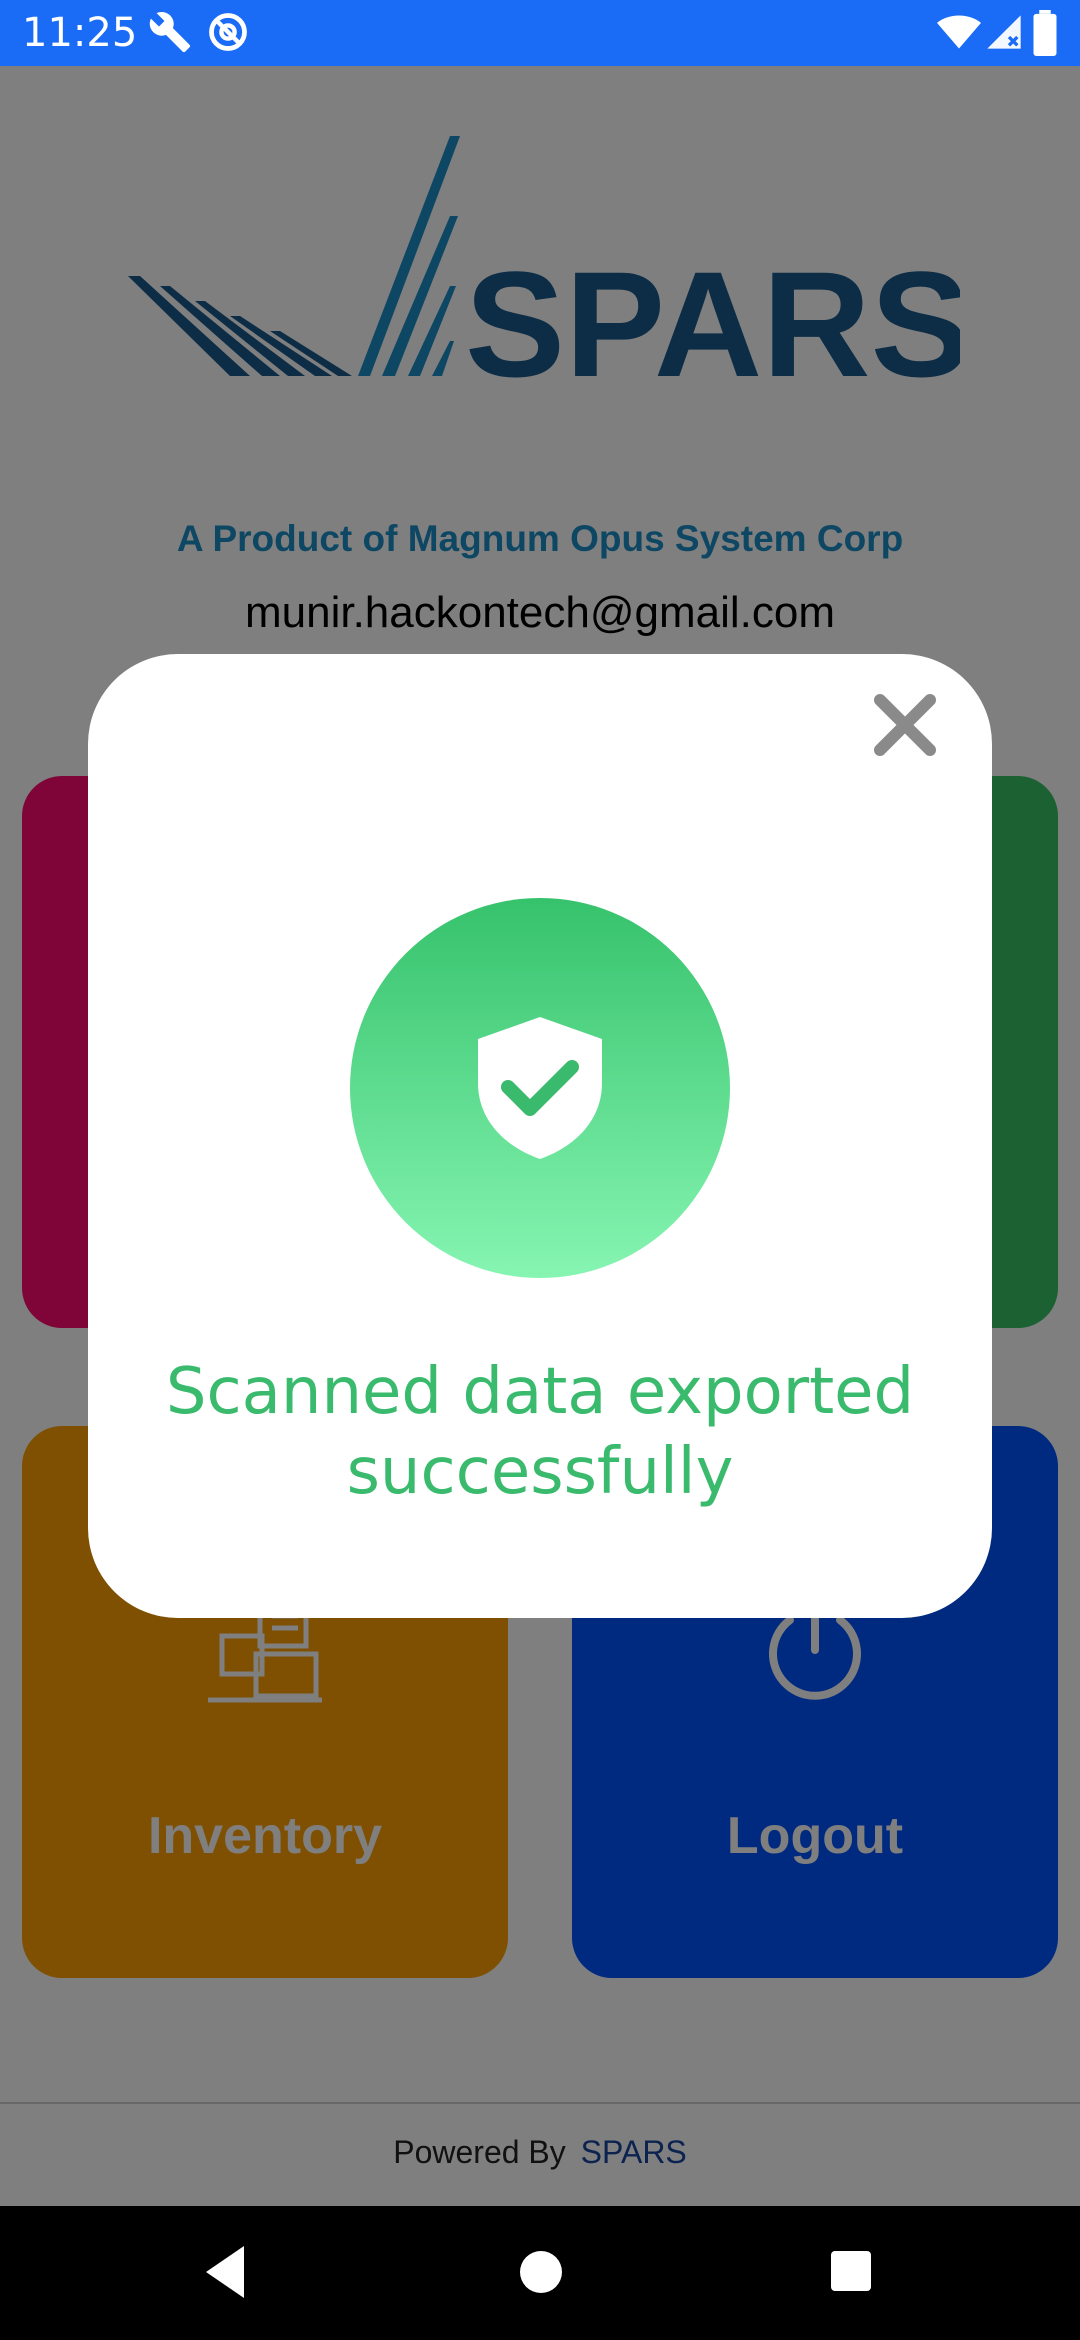  I want to click on navigation-bar, so click(540, 2273).